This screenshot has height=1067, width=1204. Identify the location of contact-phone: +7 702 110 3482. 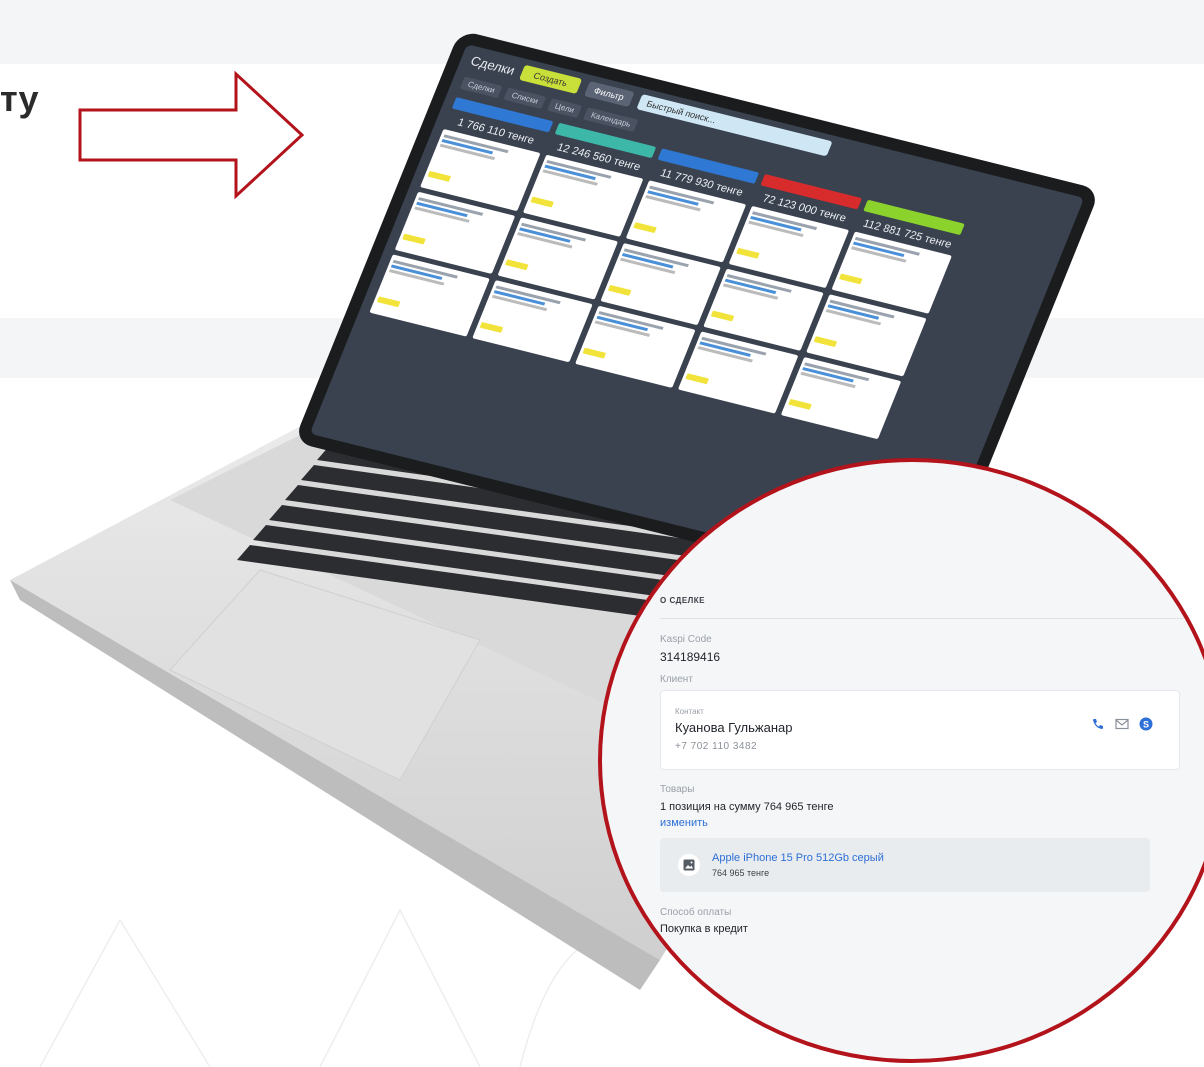
(716, 746).